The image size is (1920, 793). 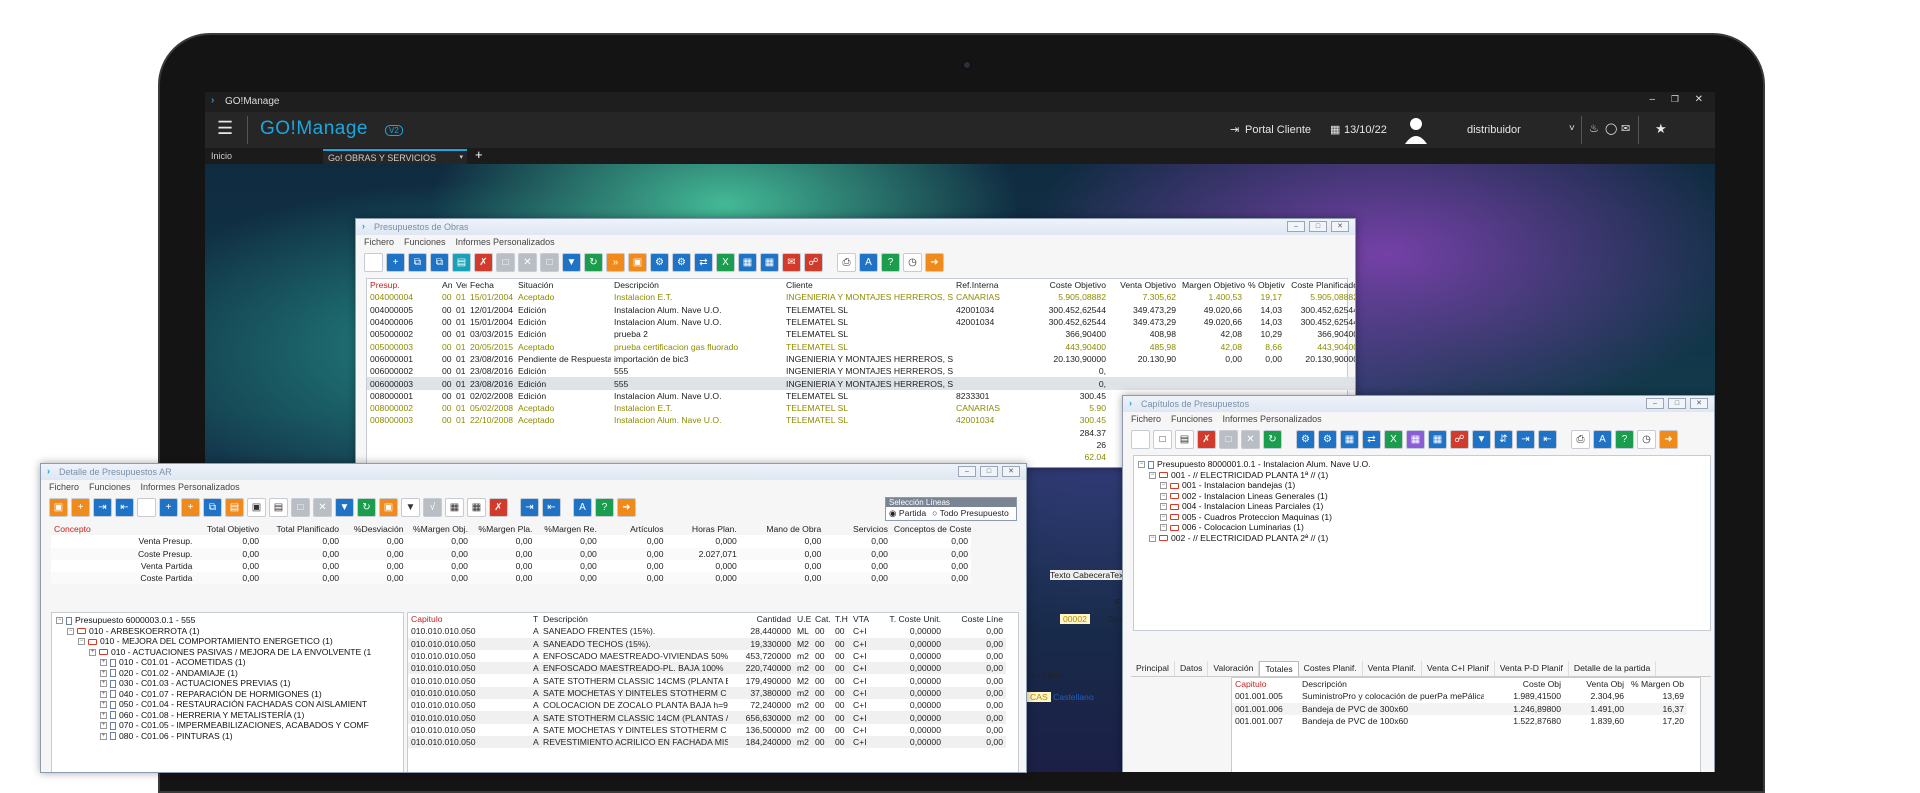 What do you see at coordinates (703, 529) in the screenshot?
I see `column-header: Horas Plan.` at bounding box center [703, 529].